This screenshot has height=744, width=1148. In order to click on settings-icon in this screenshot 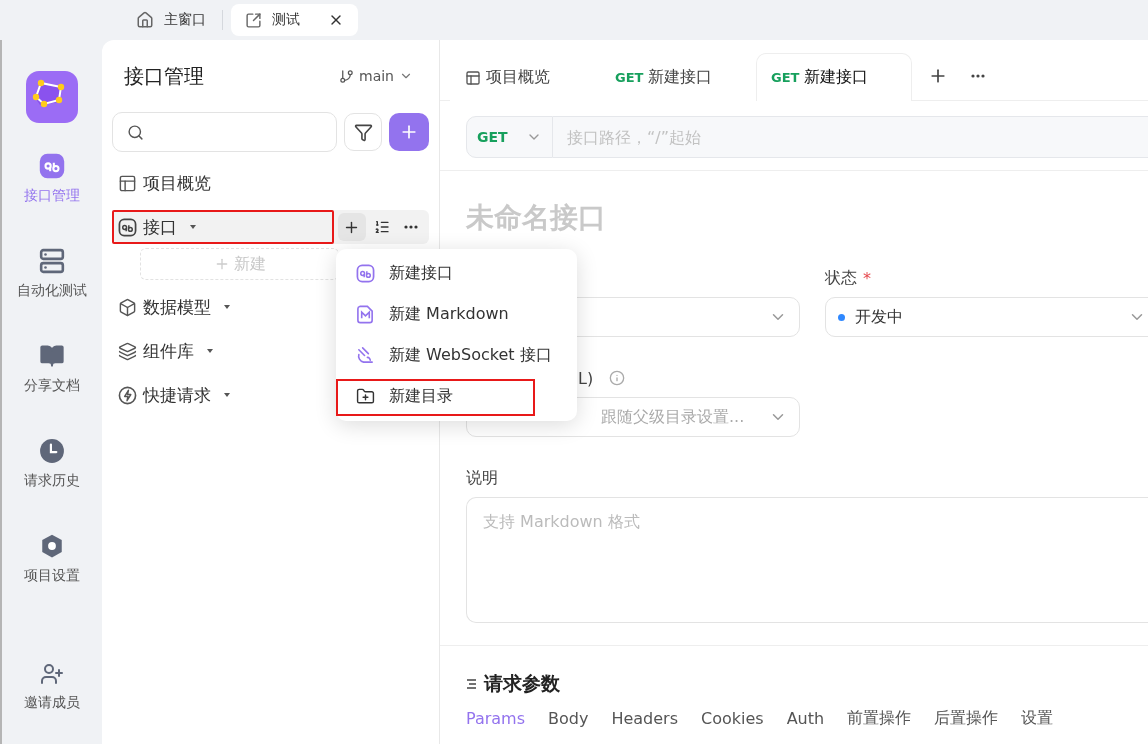, I will do `click(52, 546)`.